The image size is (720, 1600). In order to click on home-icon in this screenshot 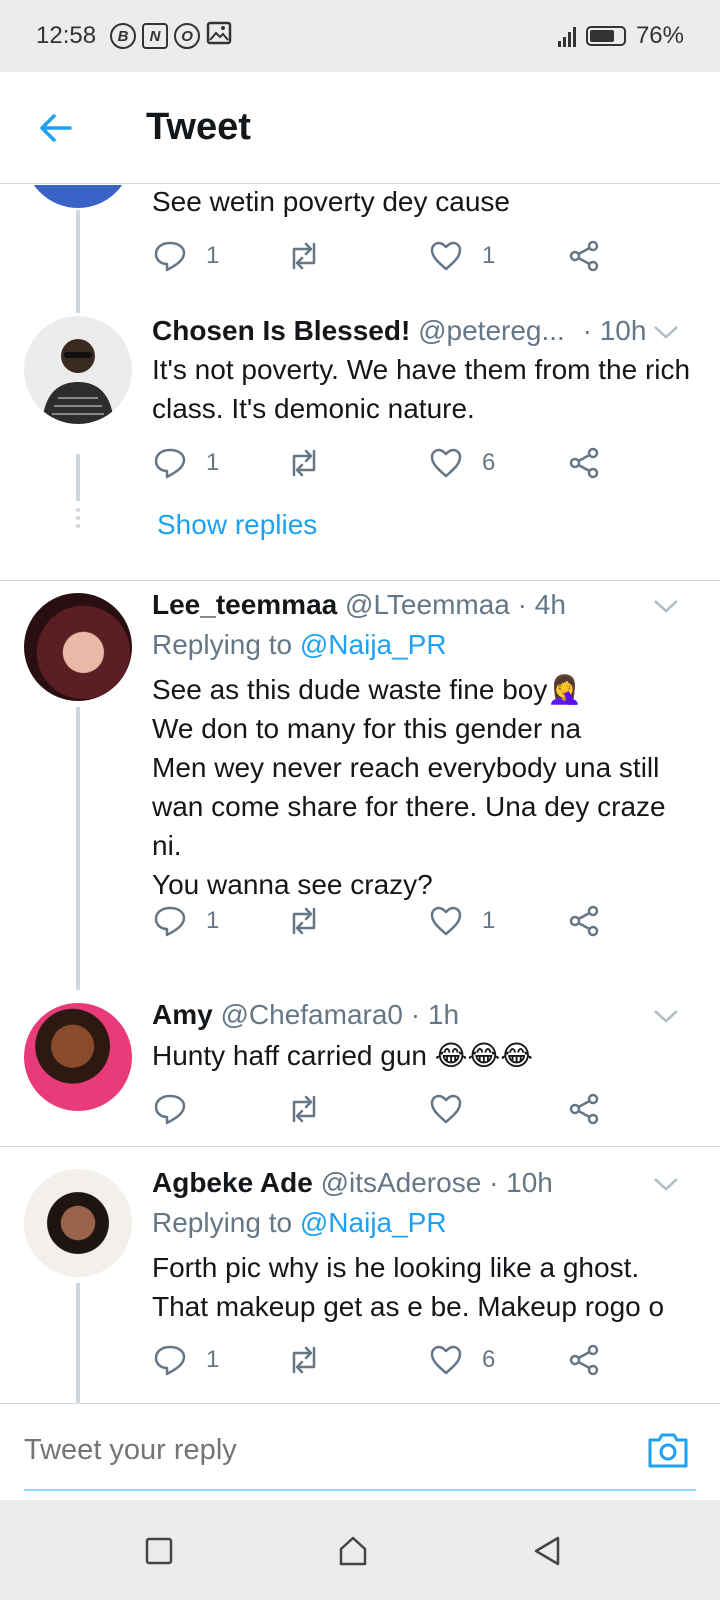, I will do `click(353, 1551)`.